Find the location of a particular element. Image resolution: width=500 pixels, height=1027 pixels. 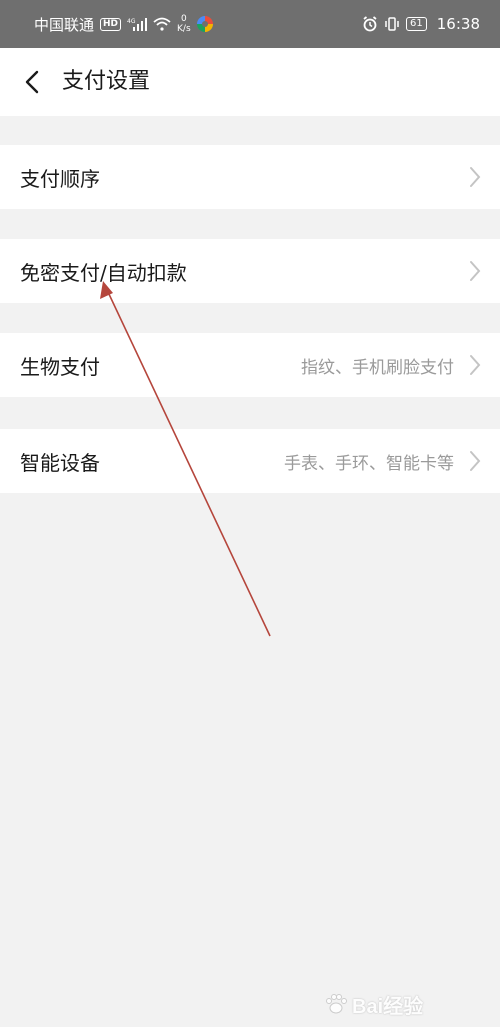

row-label: 生物支付 is located at coordinates (60, 366).